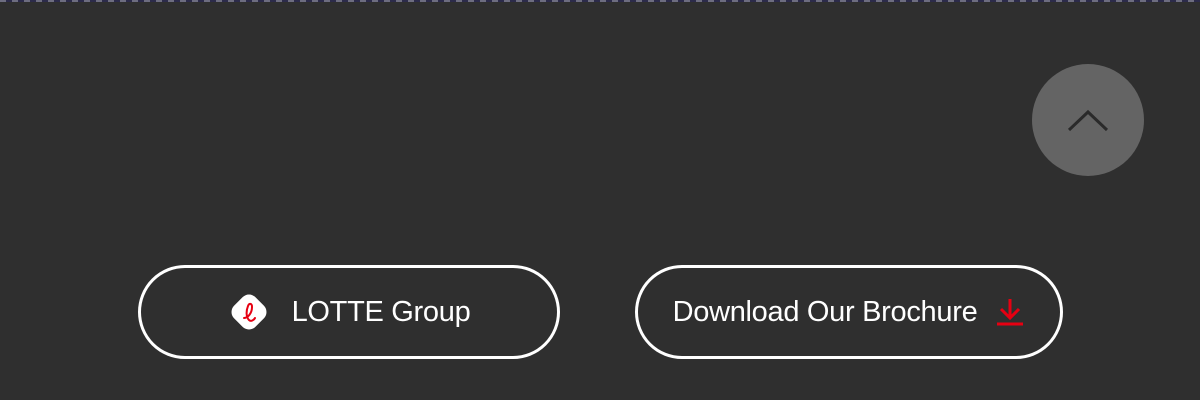 The height and width of the screenshot is (400, 1200). I want to click on download-icon, so click(1010, 312).